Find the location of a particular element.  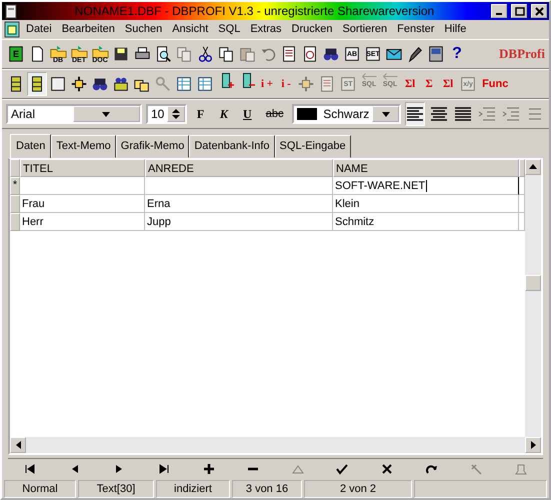

menu-item: Drucken is located at coordinates (312, 29).